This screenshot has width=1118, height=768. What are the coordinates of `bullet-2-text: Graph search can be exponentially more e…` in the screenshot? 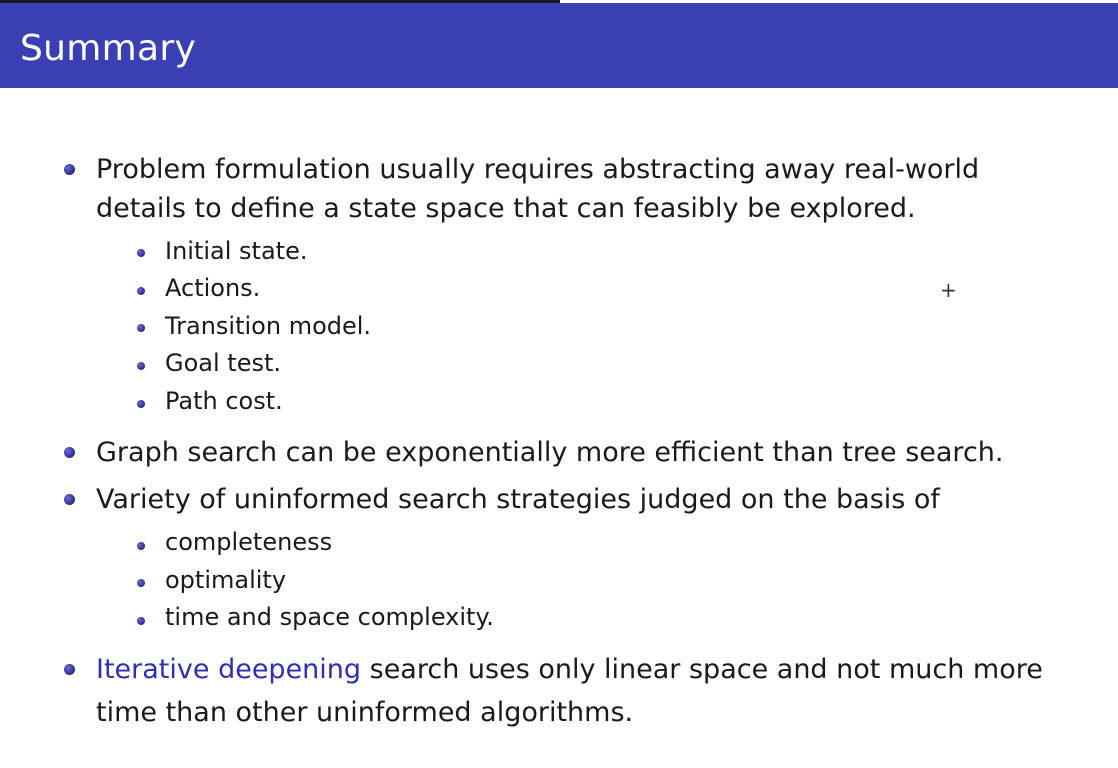 It's located at (550, 452).